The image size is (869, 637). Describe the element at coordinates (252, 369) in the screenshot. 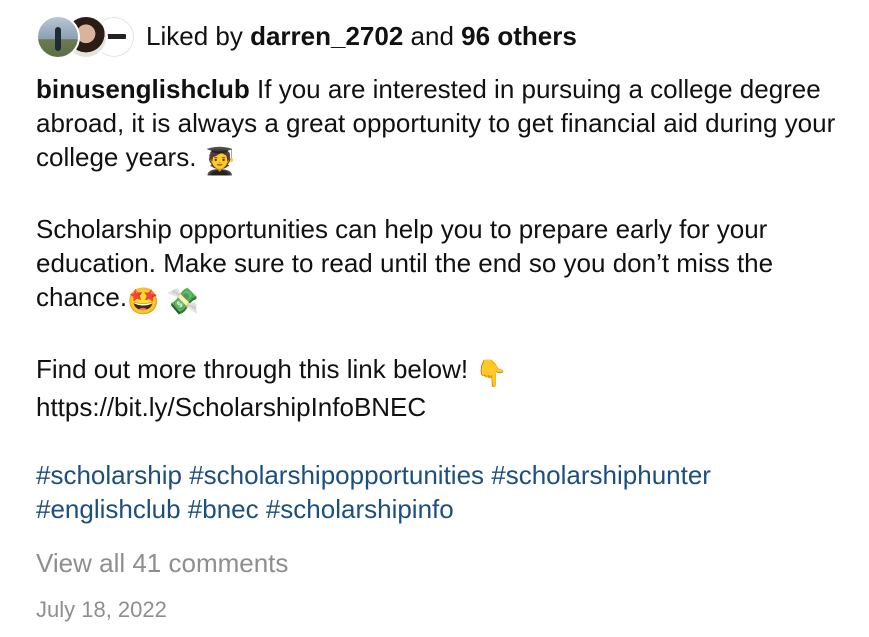

I see `caption-text: Find out more through this link below!` at that location.